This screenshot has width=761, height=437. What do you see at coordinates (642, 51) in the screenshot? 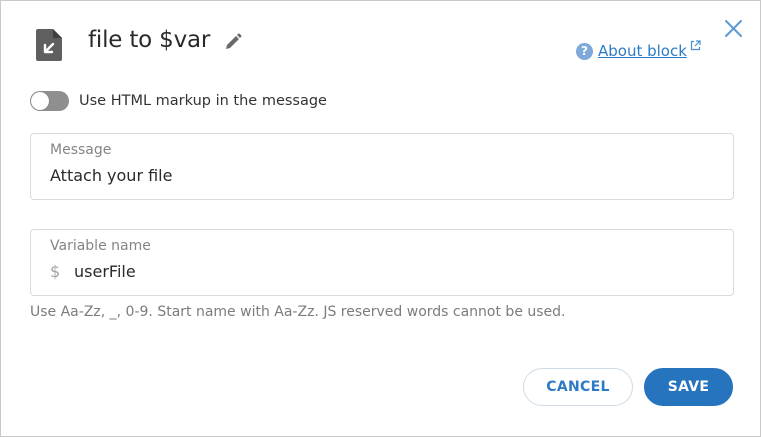
I see `about-block-link: About block` at bounding box center [642, 51].